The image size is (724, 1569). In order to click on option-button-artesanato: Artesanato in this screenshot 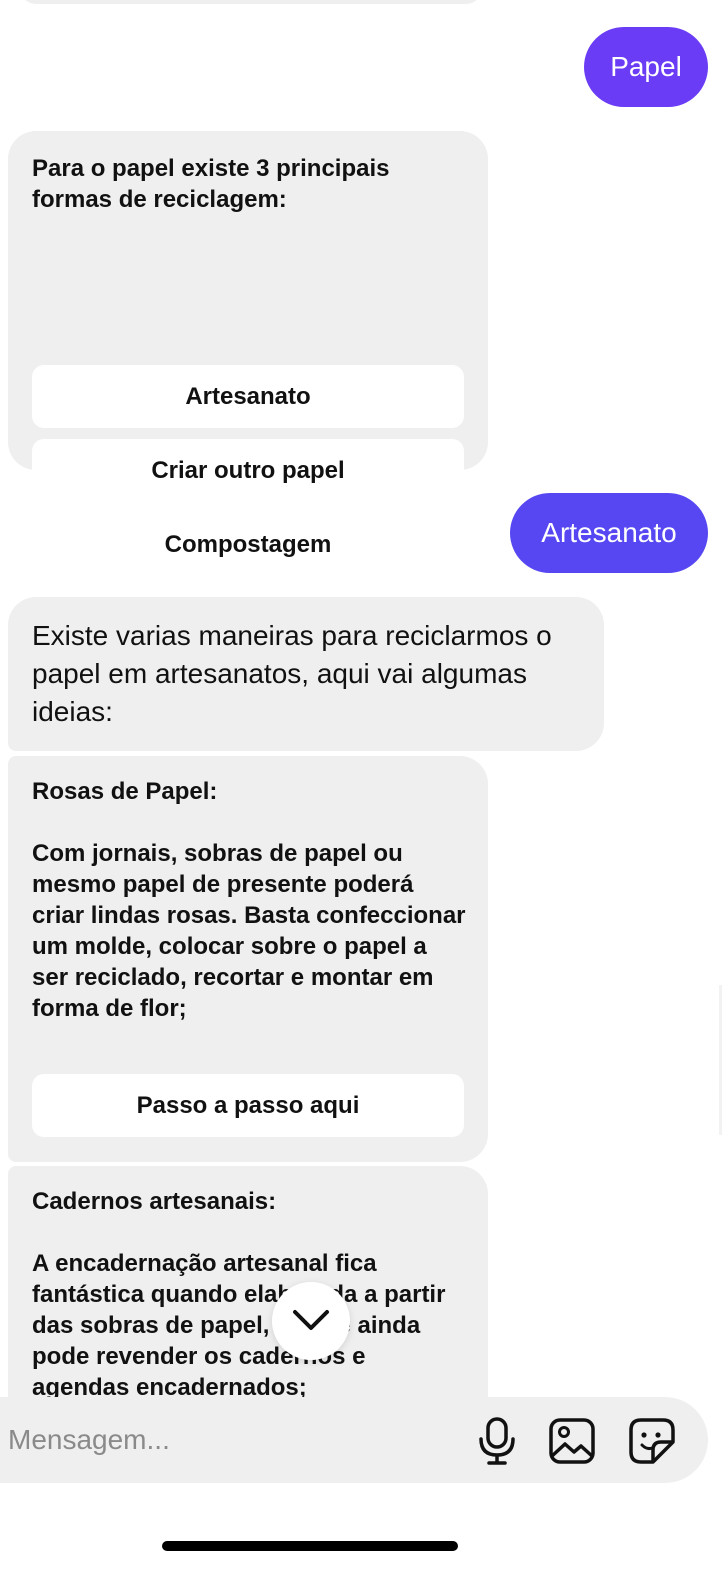, I will do `click(248, 396)`.